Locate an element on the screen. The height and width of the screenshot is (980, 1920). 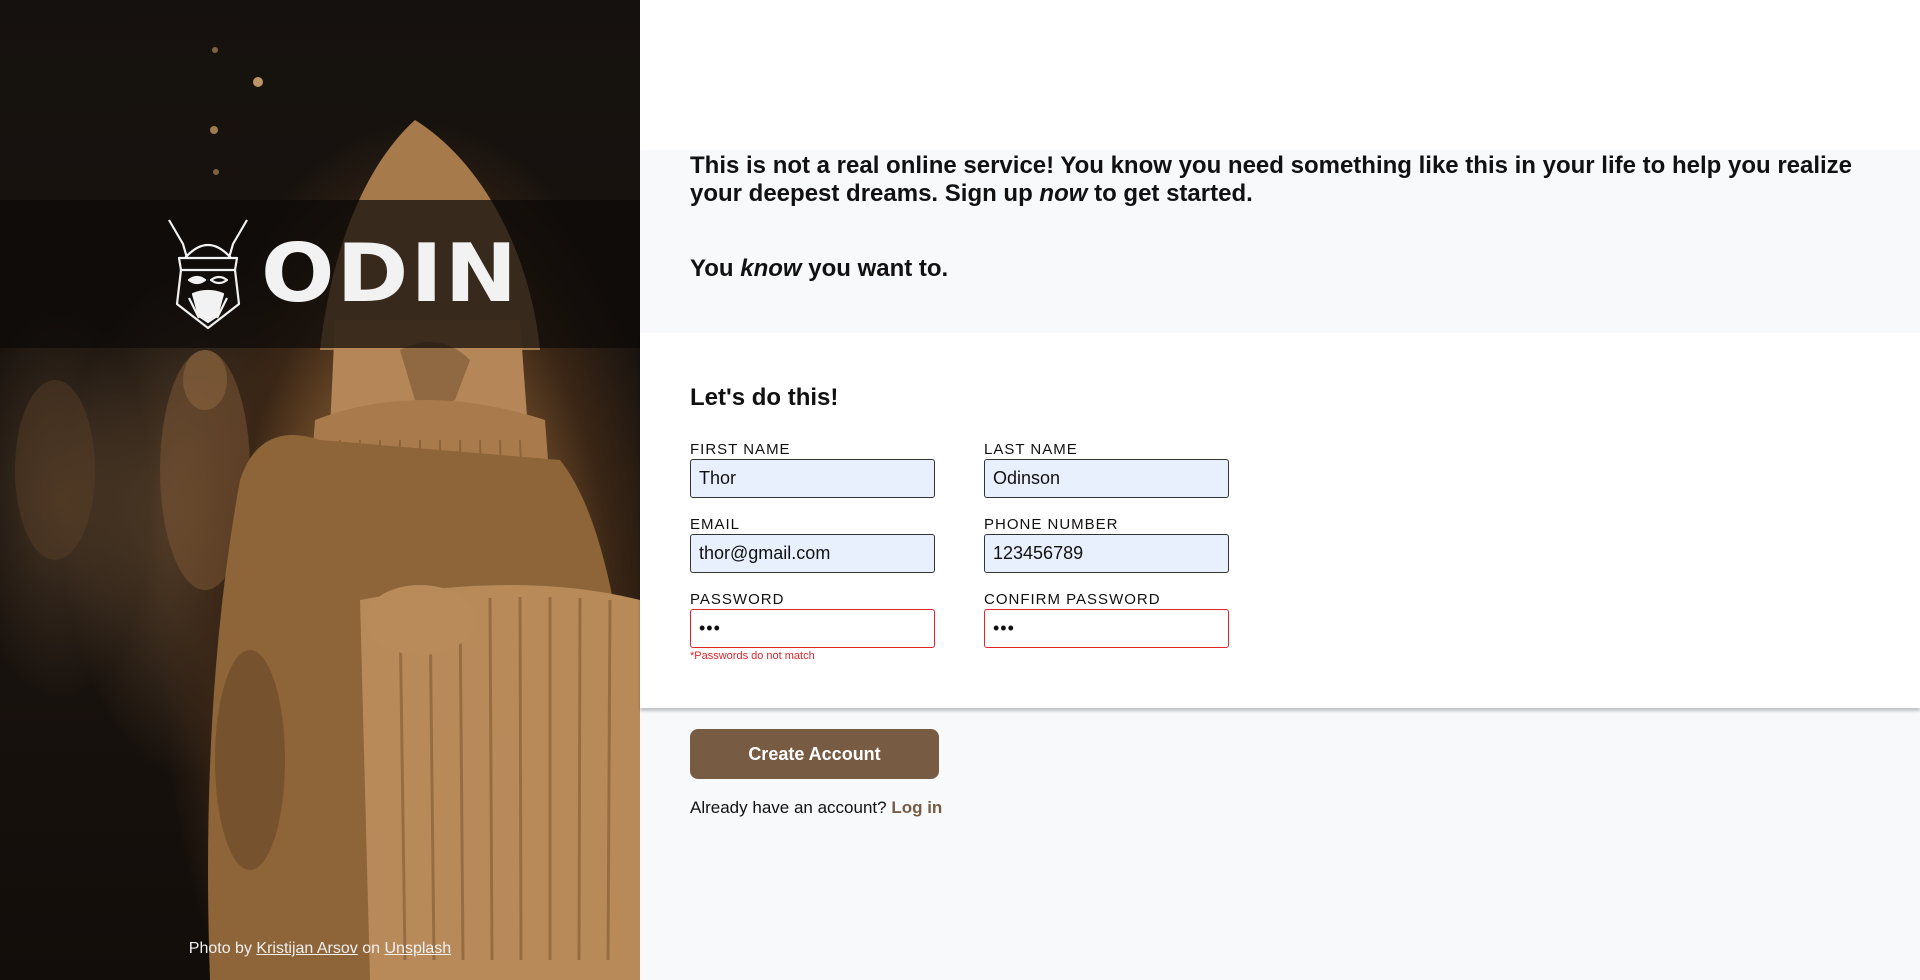
email-field-group: EMAIL thor@gmail.com is located at coordinates (812, 544).